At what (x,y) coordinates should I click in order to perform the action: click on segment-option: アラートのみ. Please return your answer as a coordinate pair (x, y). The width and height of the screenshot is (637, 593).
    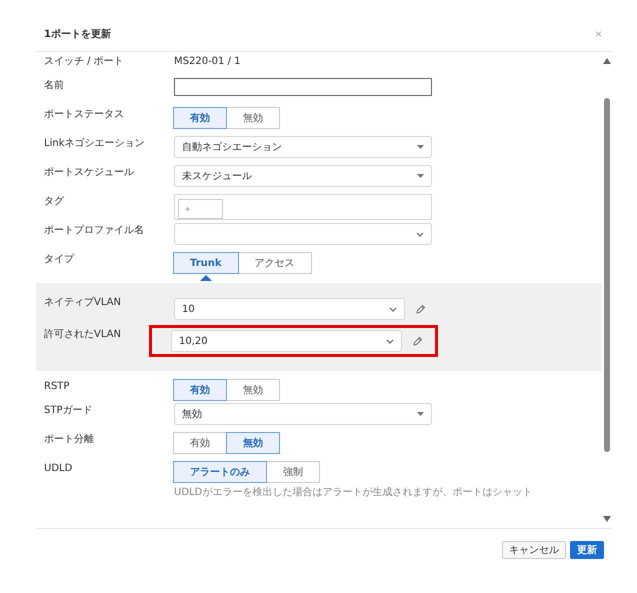
    Looking at the image, I should click on (220, 472).